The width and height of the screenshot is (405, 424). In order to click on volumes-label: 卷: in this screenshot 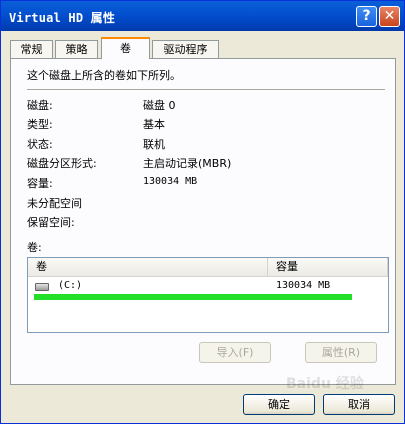, I will do `click(34, 247)`.